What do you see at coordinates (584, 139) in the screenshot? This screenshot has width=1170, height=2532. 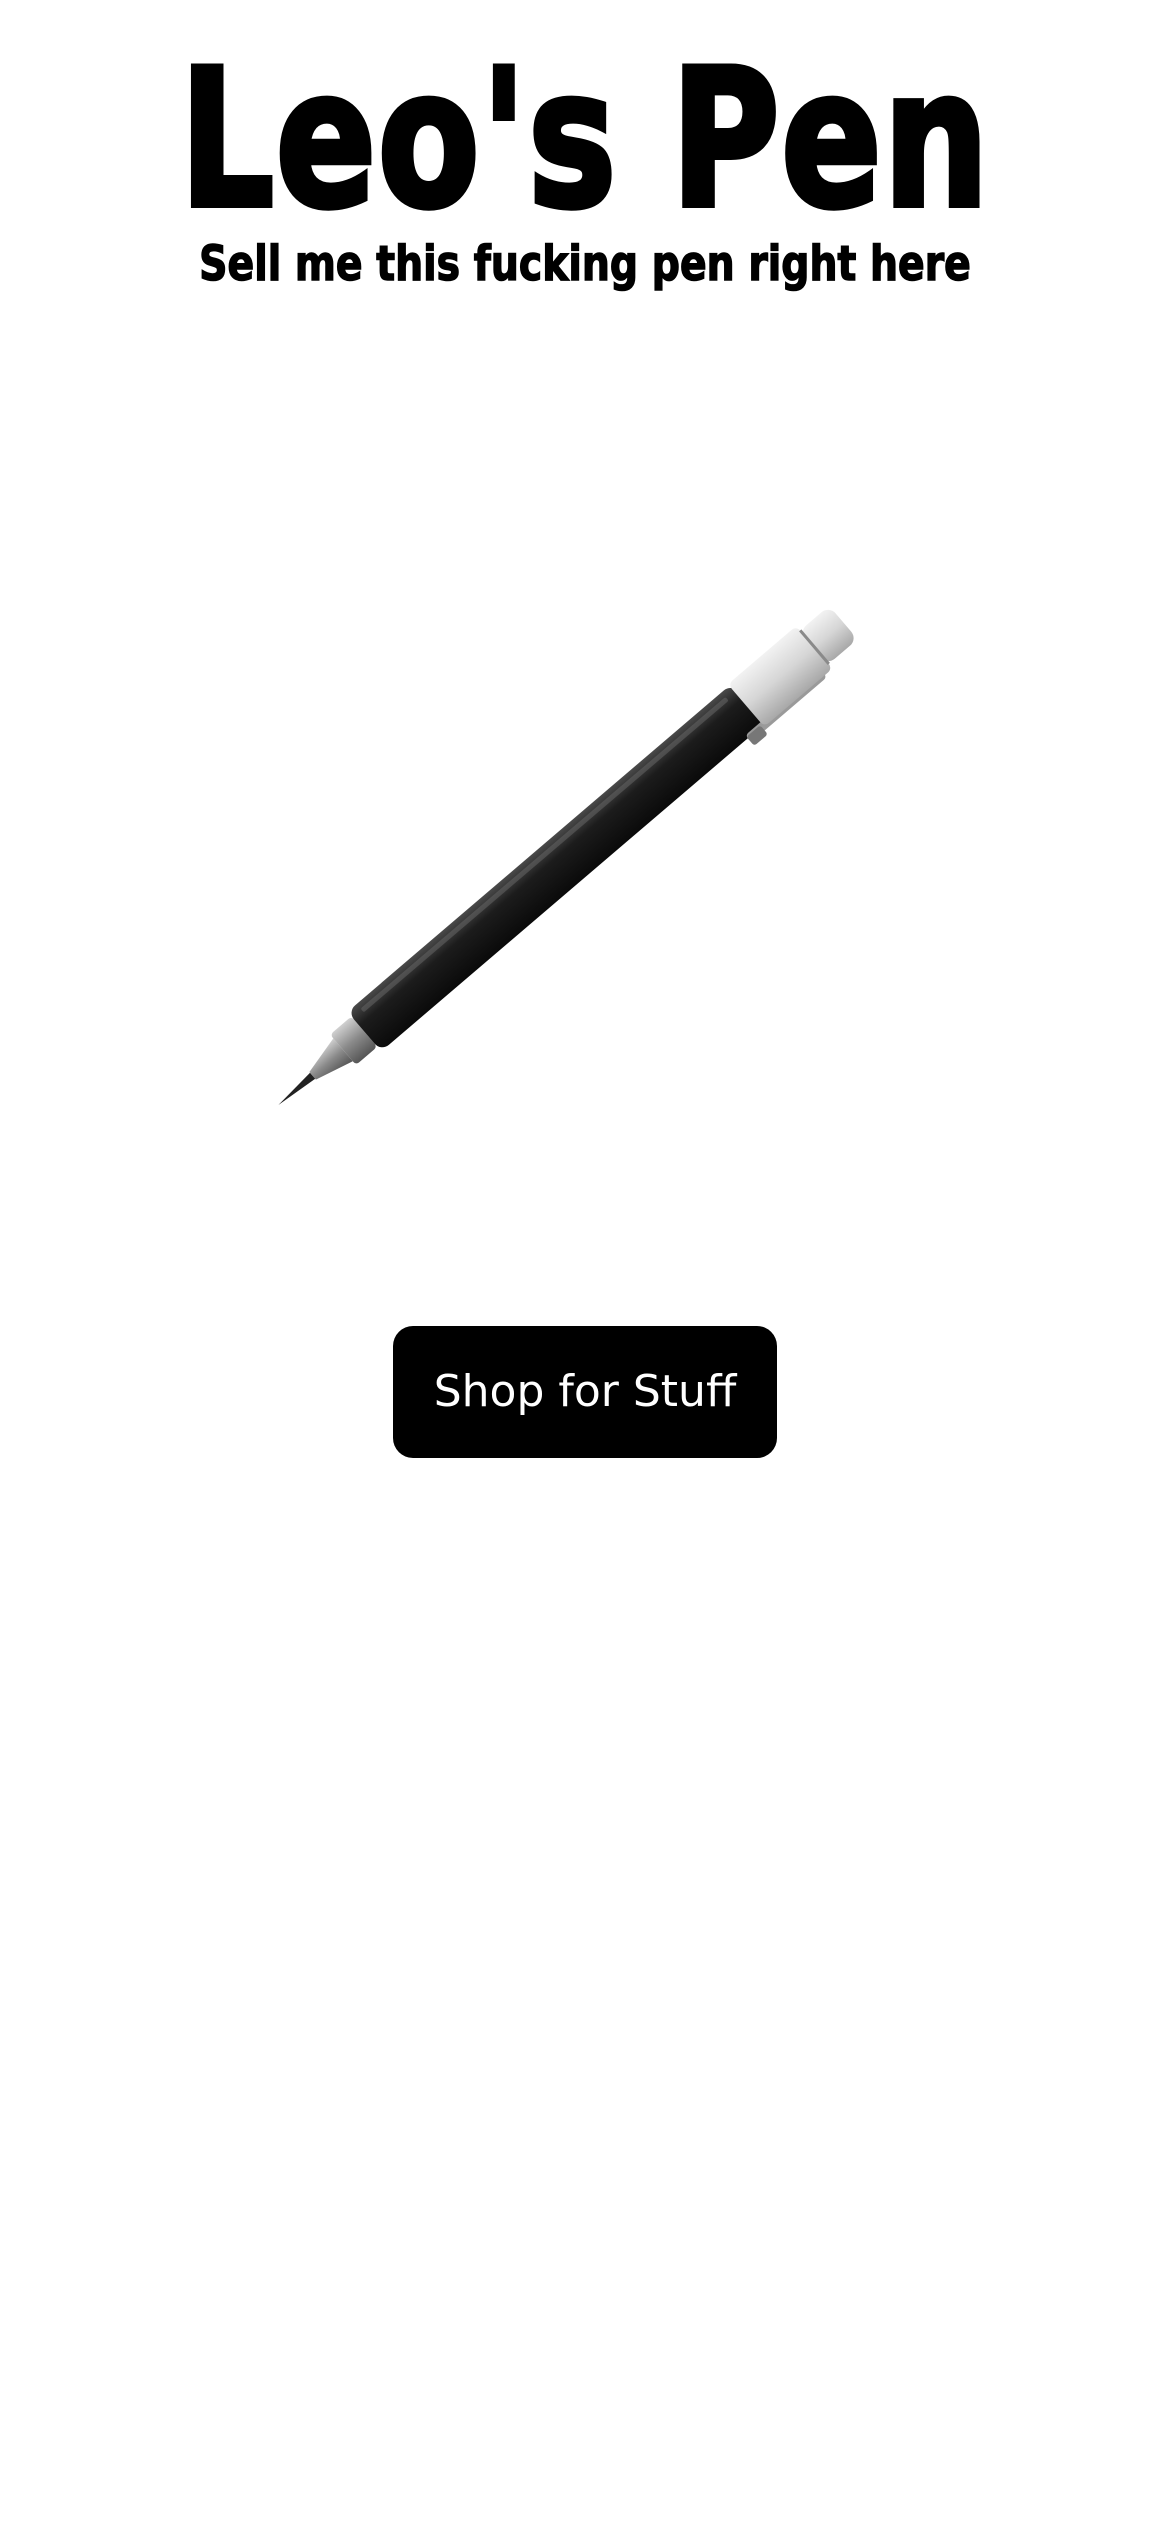 I see `page-title: Leo's Pen` at bounding box center [584, 139].